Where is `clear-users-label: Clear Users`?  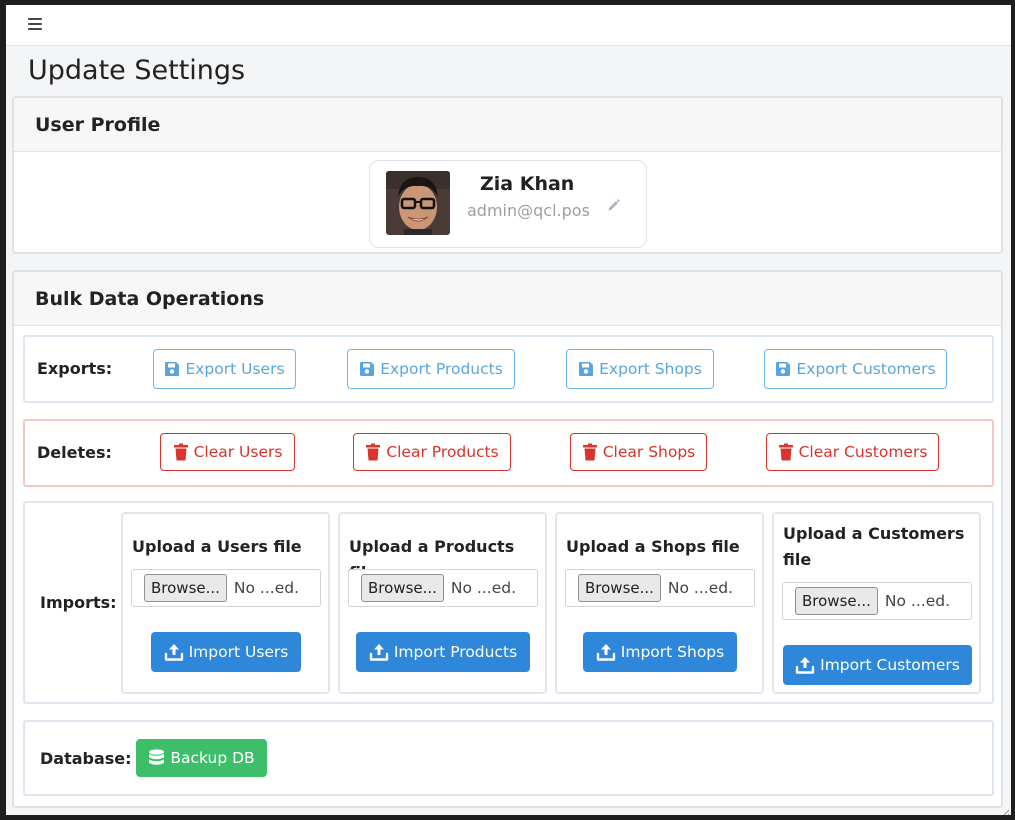
clear-users-label: Clear Users is located at coordinates (238, 452).